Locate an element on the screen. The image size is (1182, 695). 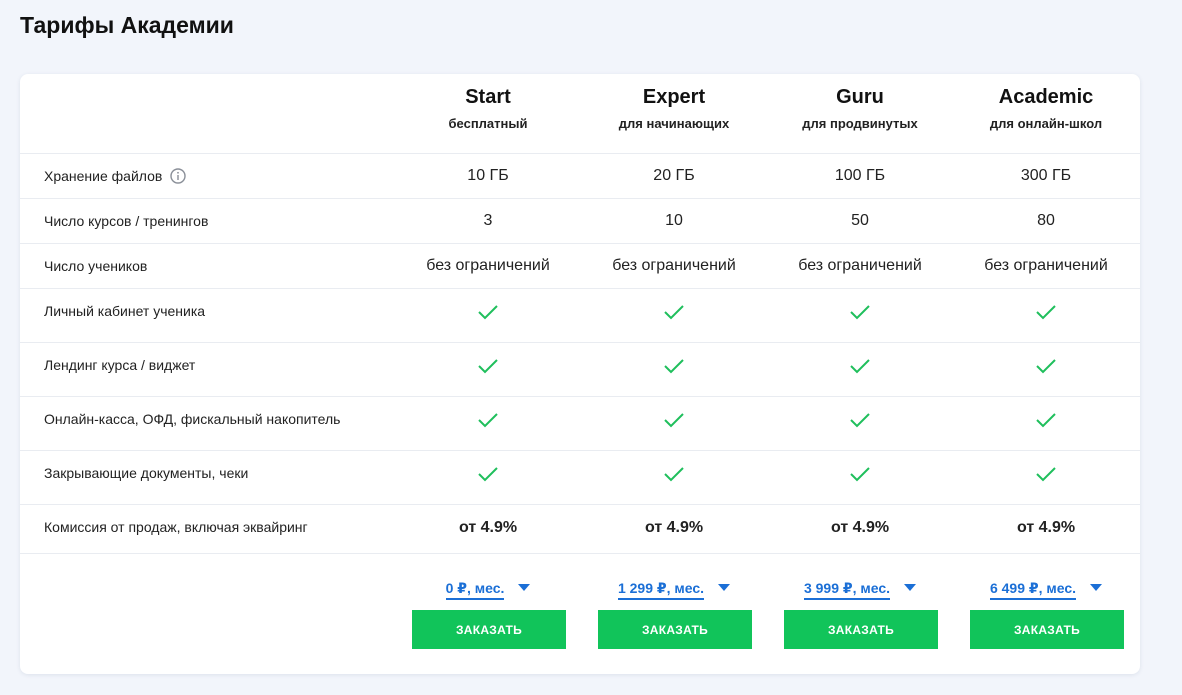
order-button-guru: ЗАКАЗАТЬ is located at coordinates (861, 629).